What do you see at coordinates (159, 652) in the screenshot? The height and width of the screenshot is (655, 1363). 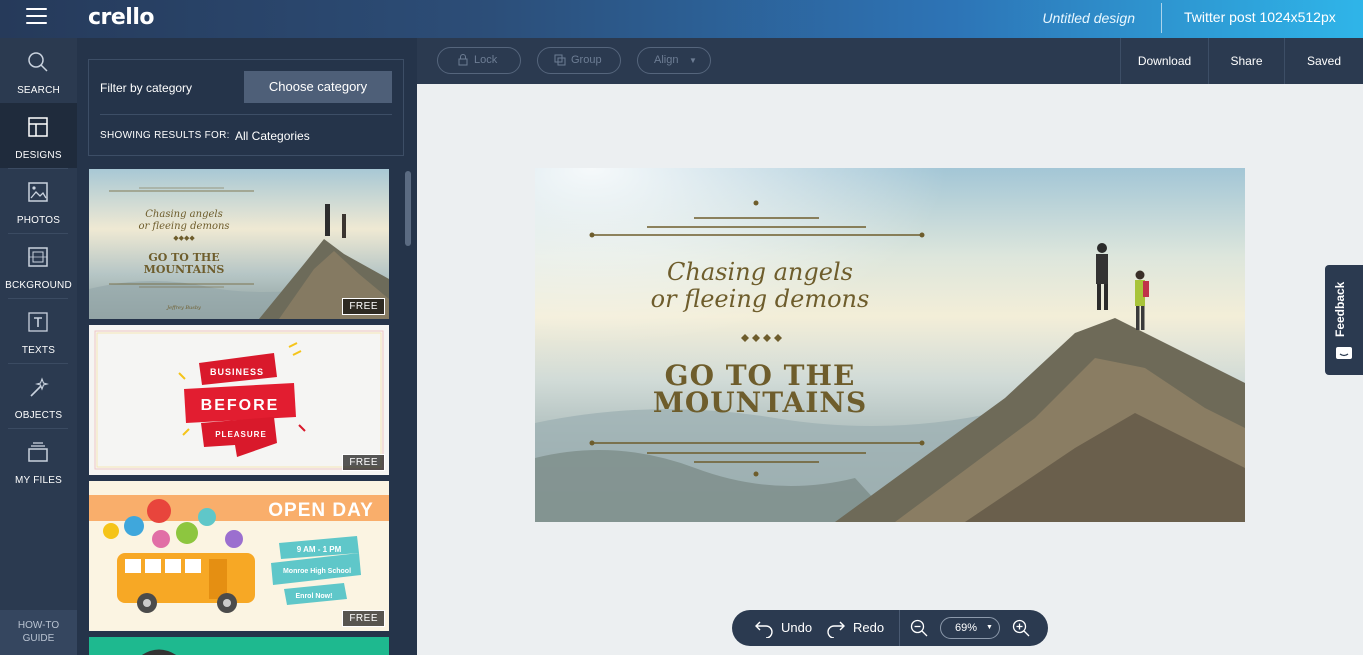 I see `template-partial-image` at bounding box center [159, 652].